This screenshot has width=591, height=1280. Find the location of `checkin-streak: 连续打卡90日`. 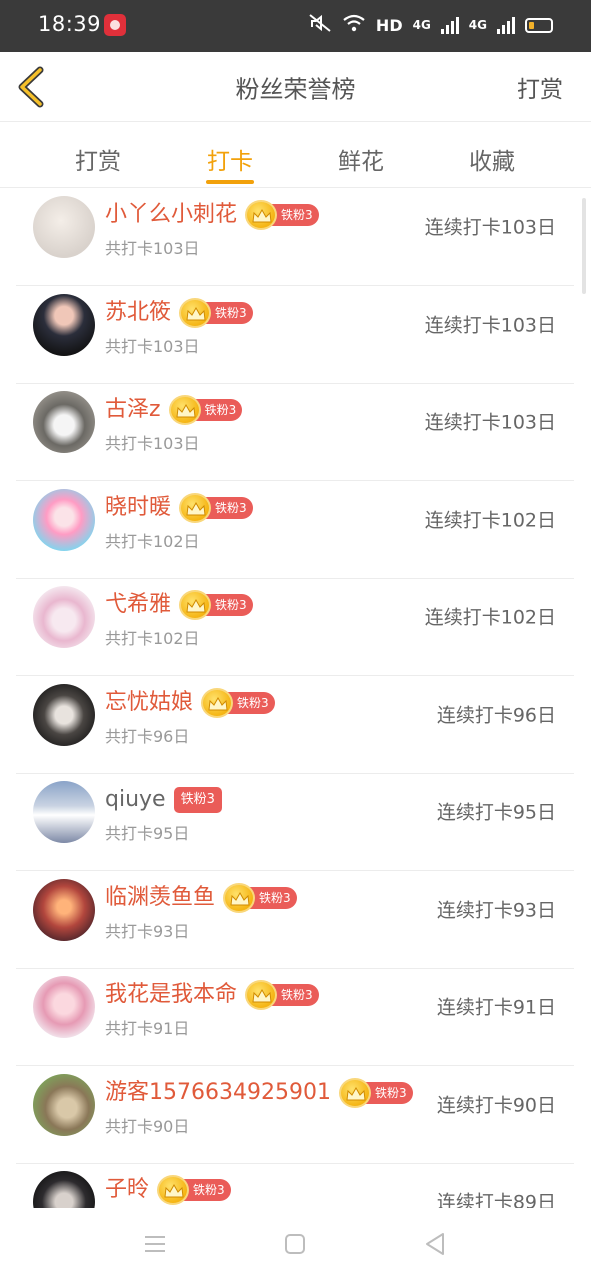

checkin-streak: 连续打卡90日 is located at coordinates (496, 1105).